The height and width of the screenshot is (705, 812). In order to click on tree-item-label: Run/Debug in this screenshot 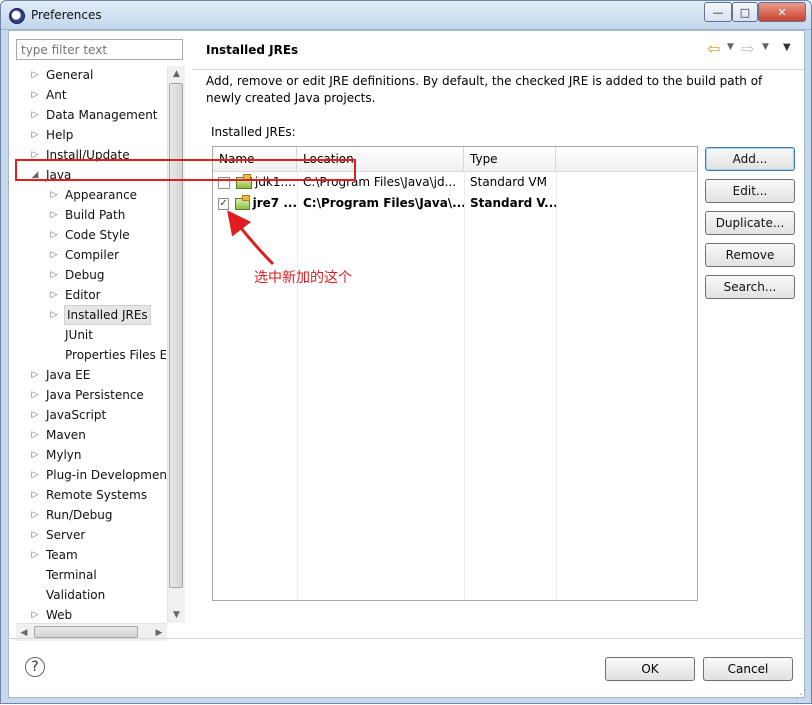, I will do `click(79, 515)`.